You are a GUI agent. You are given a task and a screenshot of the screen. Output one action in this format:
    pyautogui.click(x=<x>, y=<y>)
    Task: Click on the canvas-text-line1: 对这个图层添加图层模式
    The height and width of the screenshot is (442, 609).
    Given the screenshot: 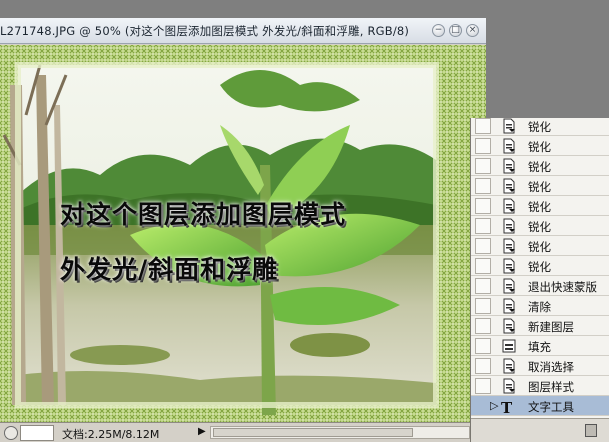 What is the action you would take?
    pyautogui.click(x=203, y=214)
    